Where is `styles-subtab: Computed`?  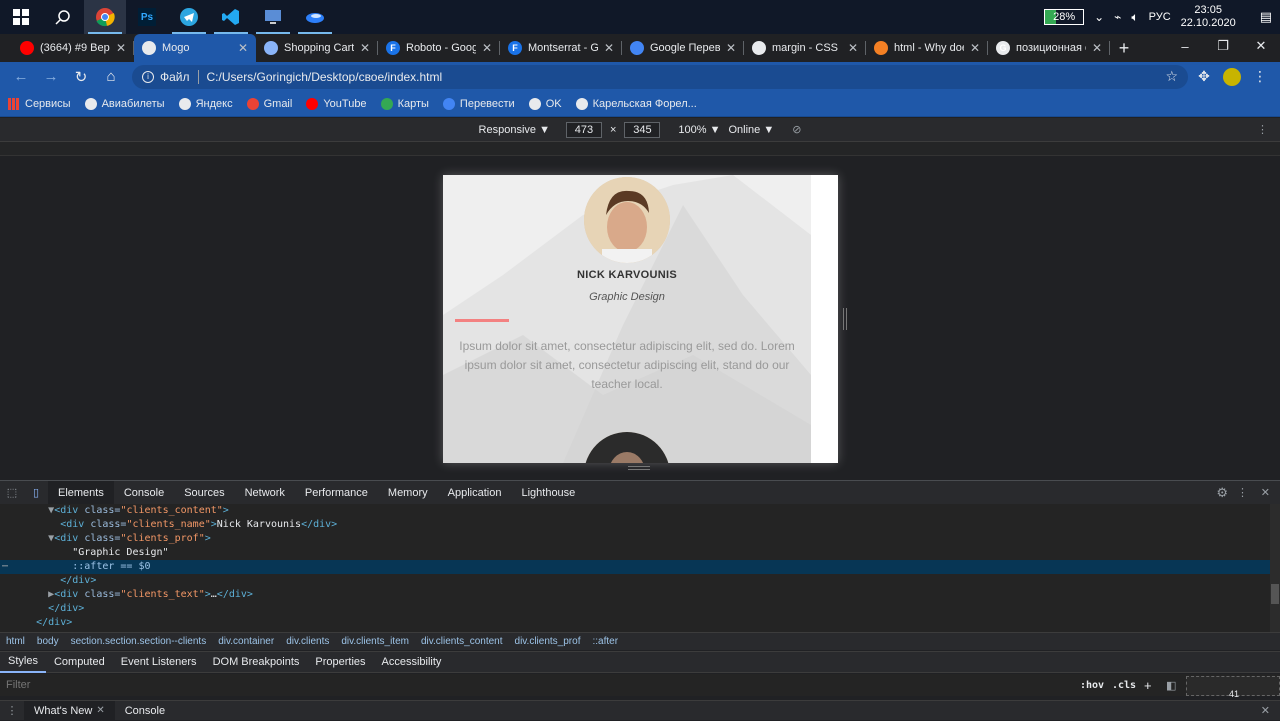 styles-subtab: Computed is located at coordinates (79, 662).